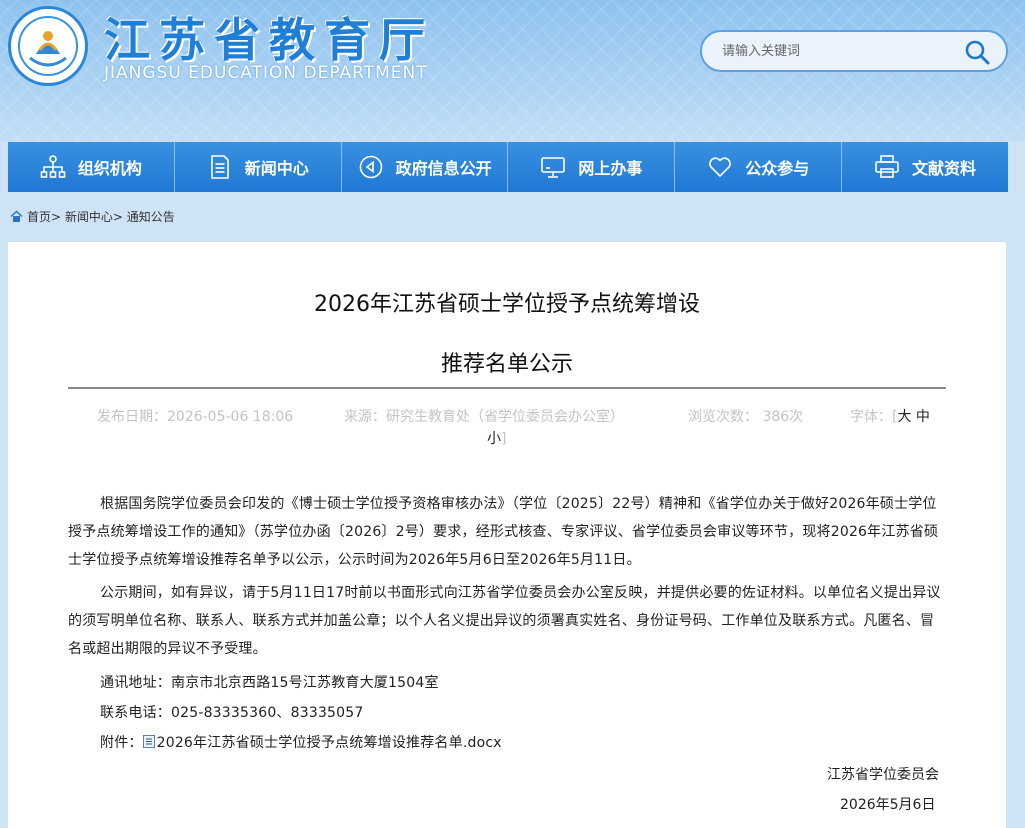  I want to click on attachment-link: 2026年江苏省硕士学位授予点统筹增设推荐名单.docx, so click(329, 743).